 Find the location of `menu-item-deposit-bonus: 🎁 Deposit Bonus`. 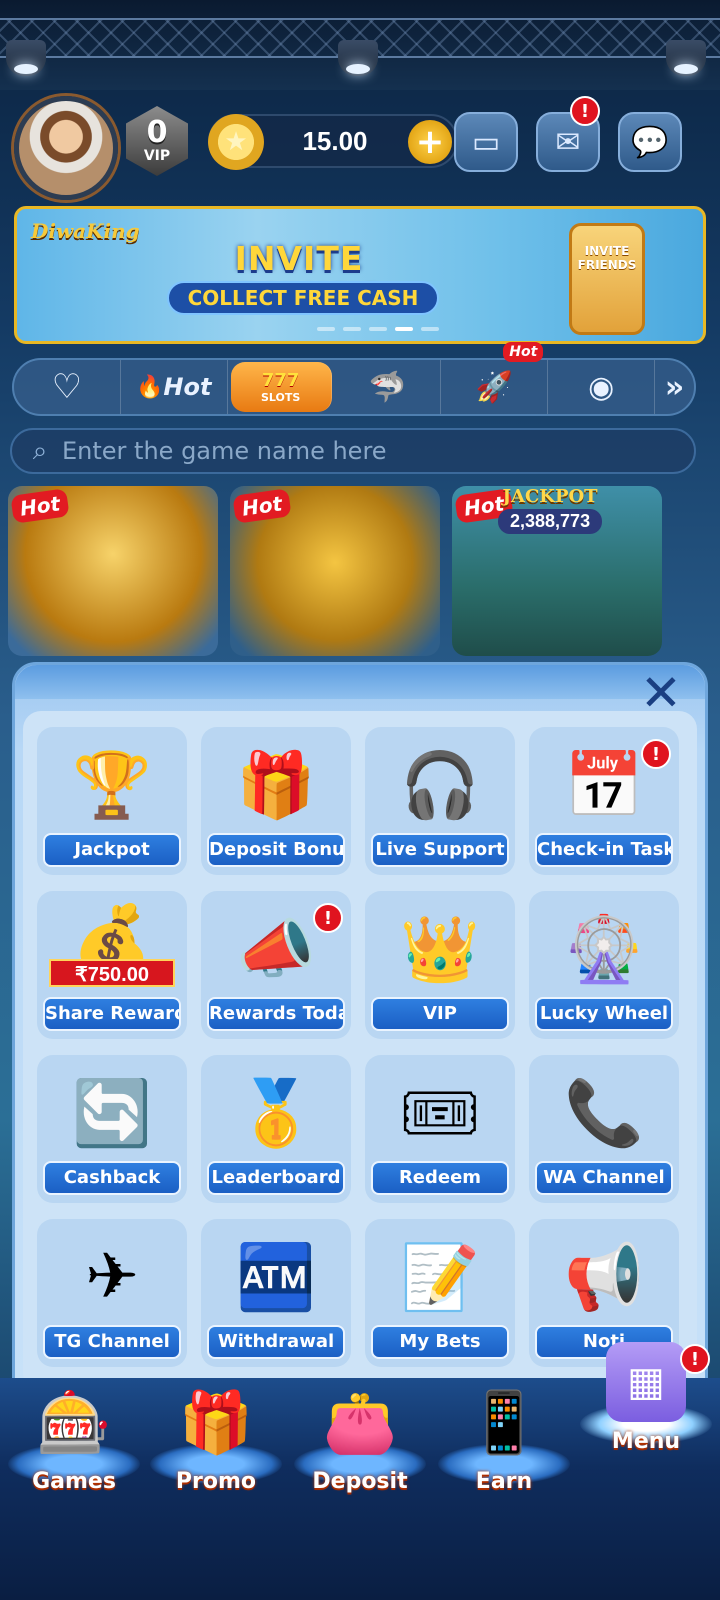

menu-item-deposit-bonus: 🎁 Deposit Bonus is located at coordinates (276, 801).